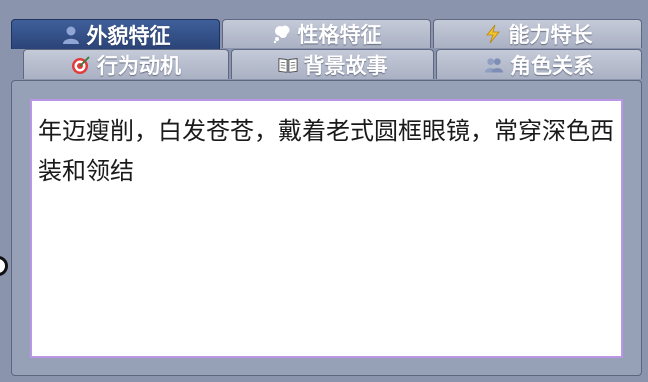 The height and width of the screenshot is (382, 648). I want to click on tab-relationships: 角色关系, so click(539, 64).